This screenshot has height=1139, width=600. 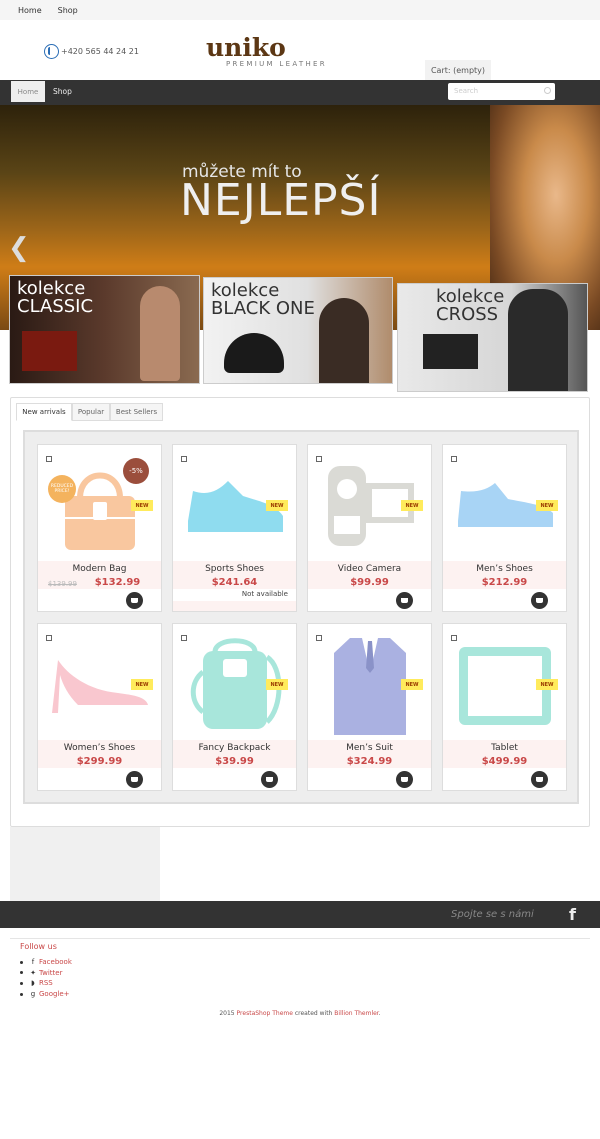 What do you see at coordinates (19, 248) in the screenshot?
I see `slider-prev-icon: ❮` at bounding box center [19, 248].